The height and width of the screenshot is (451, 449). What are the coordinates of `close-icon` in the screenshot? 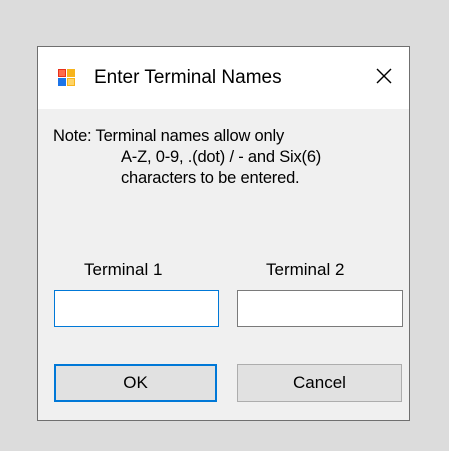 It's located at (384, 78).